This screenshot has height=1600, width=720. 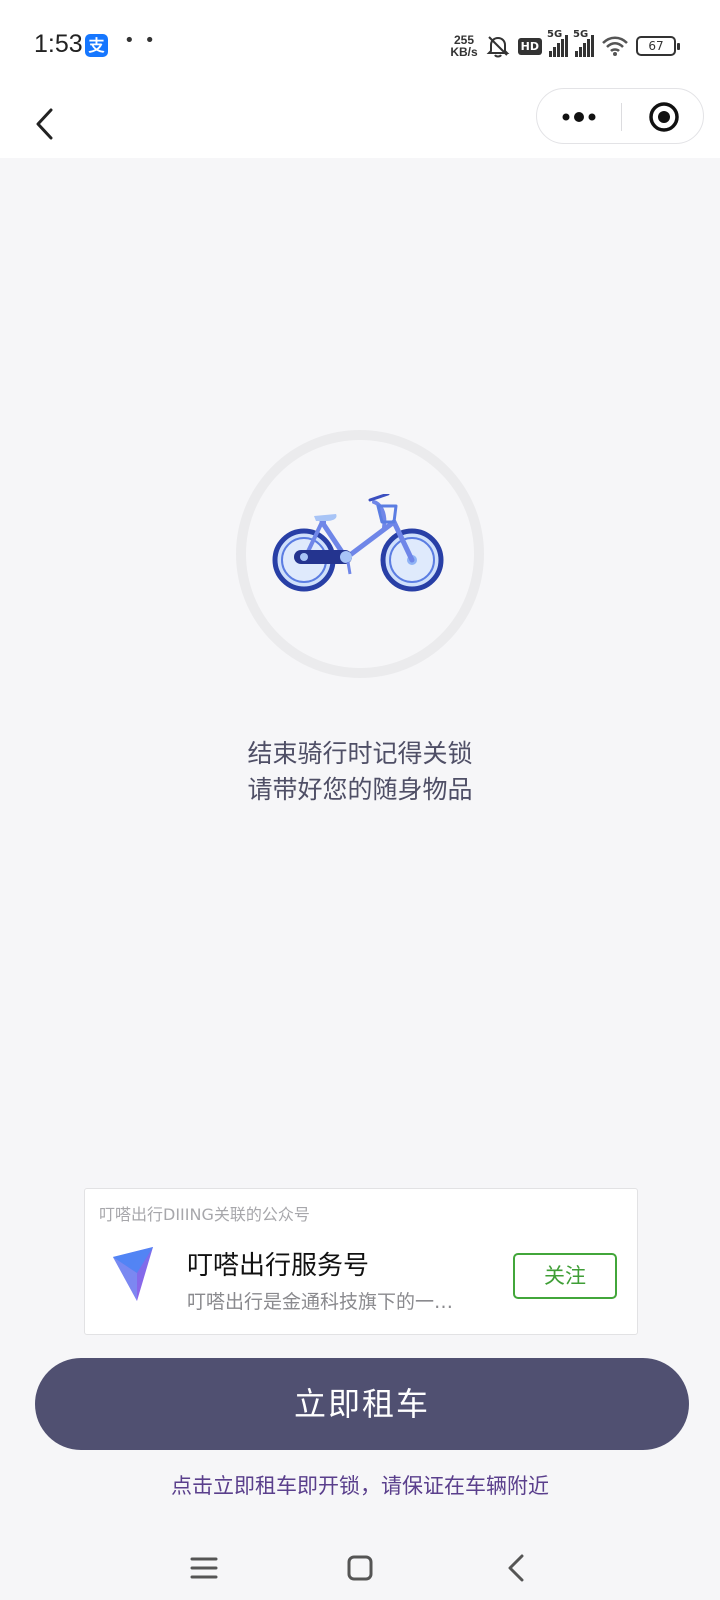 I want to click on close-miniprogram-button, so click(x=663, y=117).